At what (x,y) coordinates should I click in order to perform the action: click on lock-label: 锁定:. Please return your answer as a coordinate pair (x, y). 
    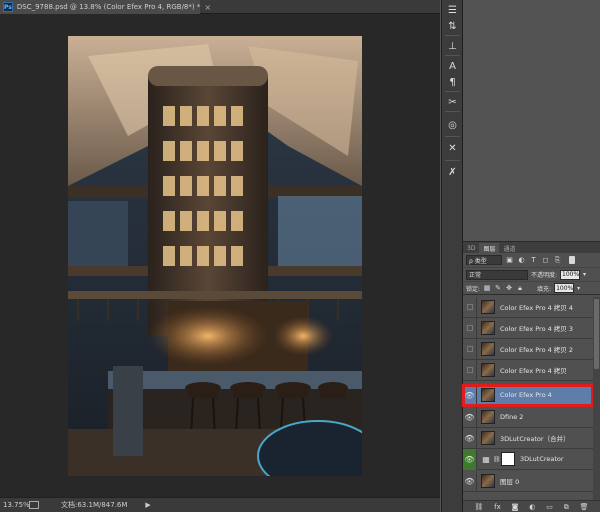
    Looking at the image, I should click on (473, 289).